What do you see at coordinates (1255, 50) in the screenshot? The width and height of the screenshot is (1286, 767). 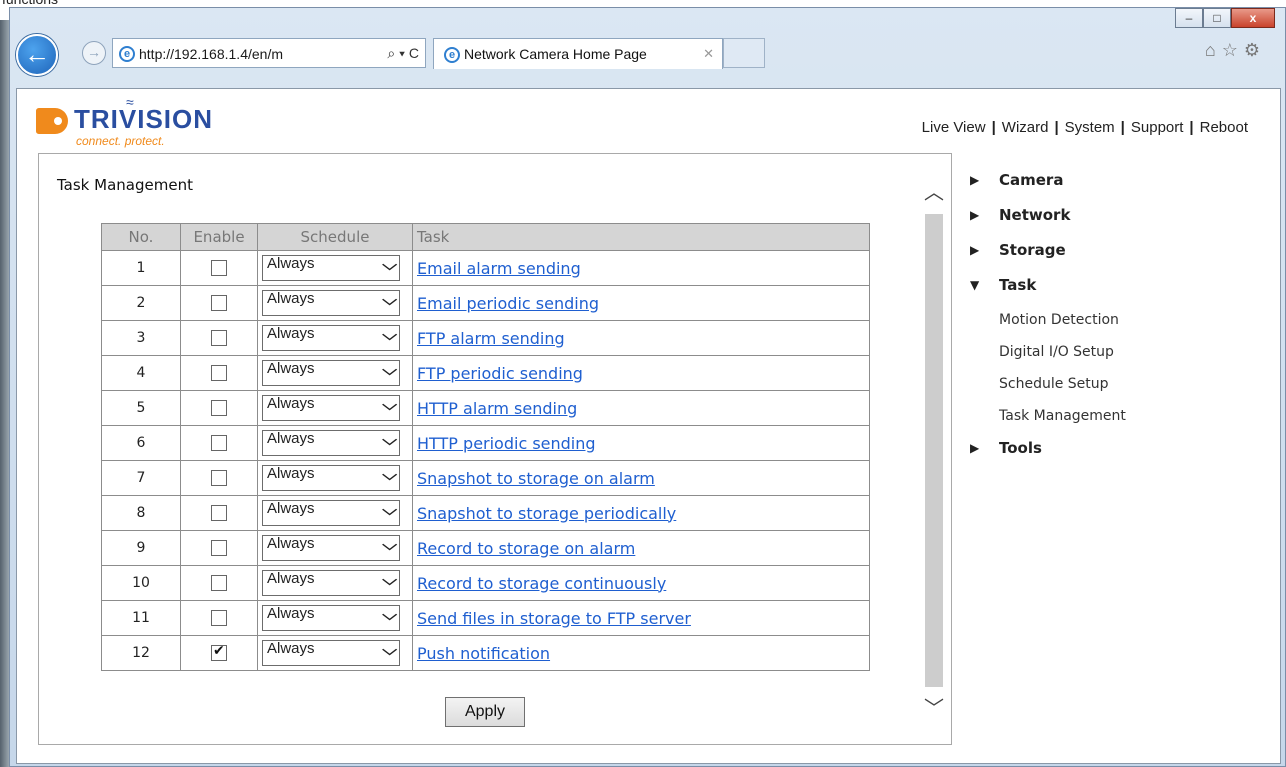 I see `settings-icon: ⚙` at bounding box center [1255, 50].